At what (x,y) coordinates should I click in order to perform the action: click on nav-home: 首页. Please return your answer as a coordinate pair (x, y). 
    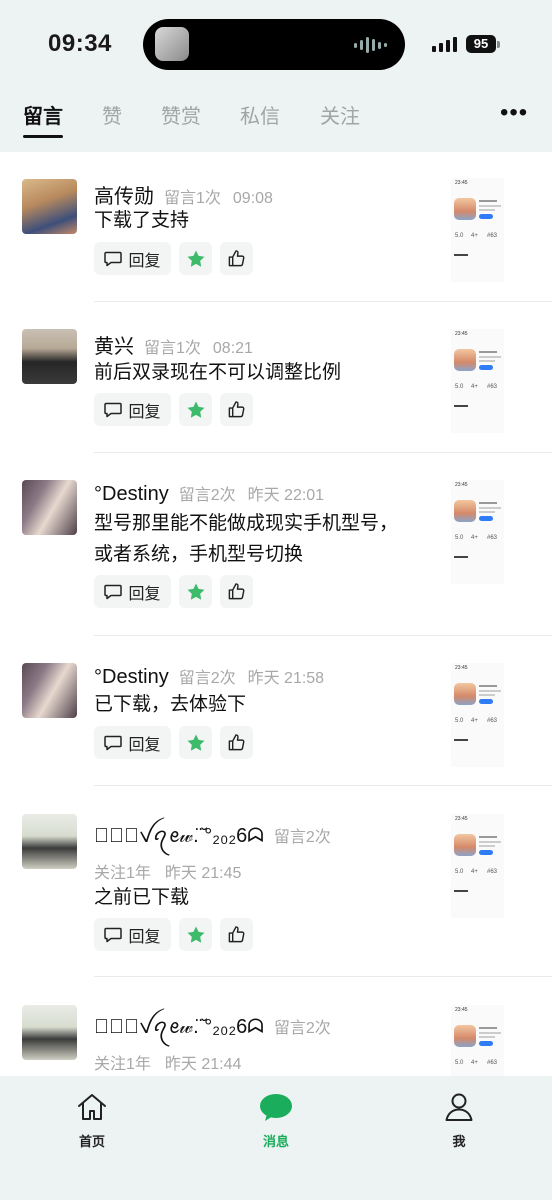
    Looking at the image, I should click on (92, 1121).